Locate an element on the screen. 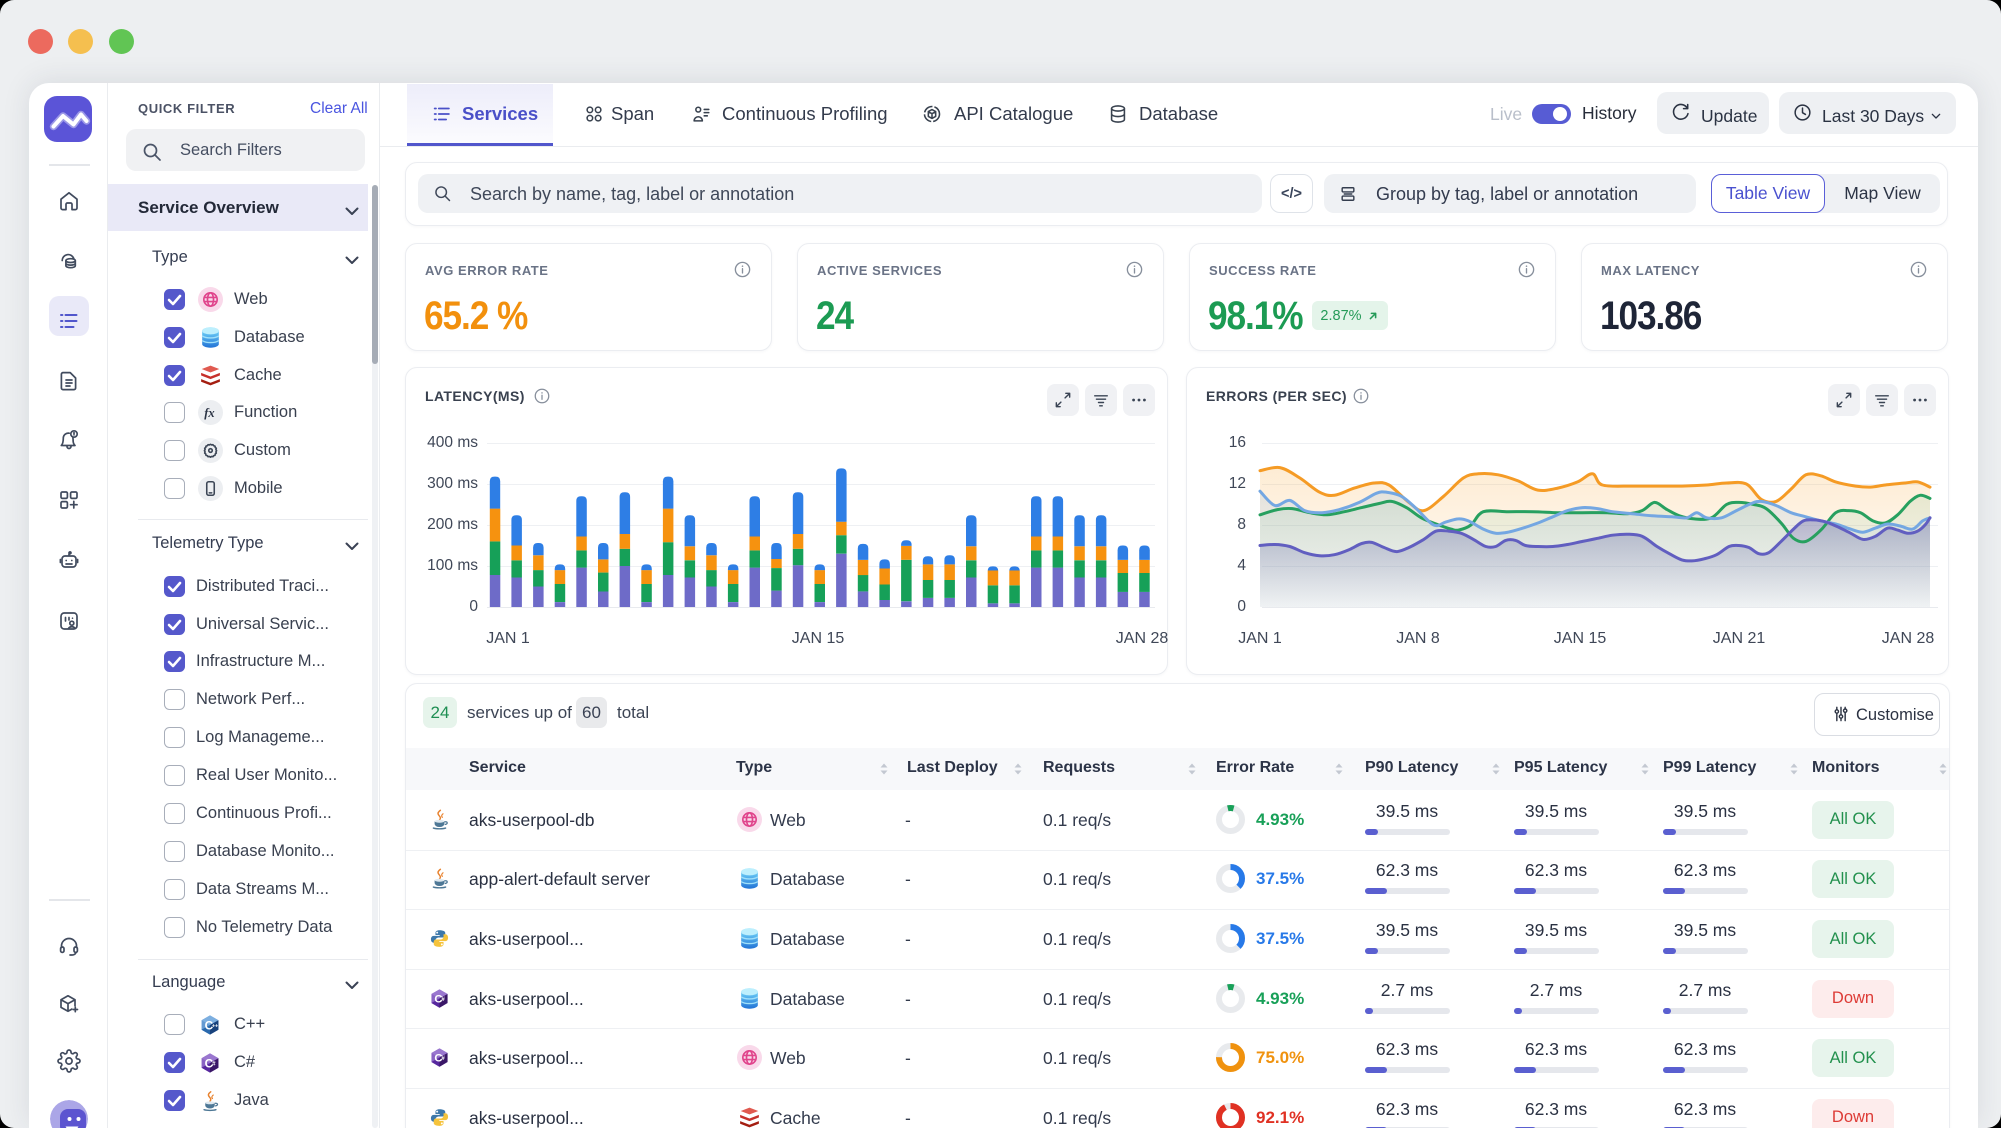 The height and width of the screenshot is (1128, 2001). svg-text: fx is located at coordinates (209, 413).